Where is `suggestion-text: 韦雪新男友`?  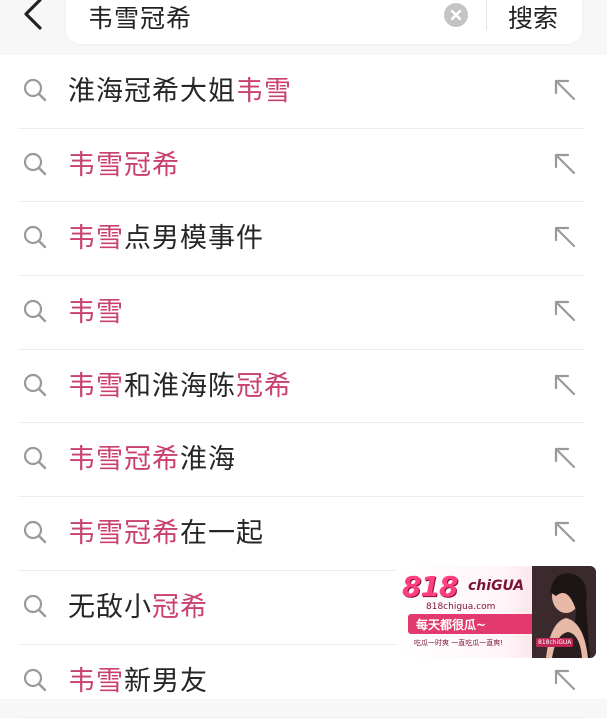
suggestion-text: 韦雪新男友 is located at coordinates (138, 678).